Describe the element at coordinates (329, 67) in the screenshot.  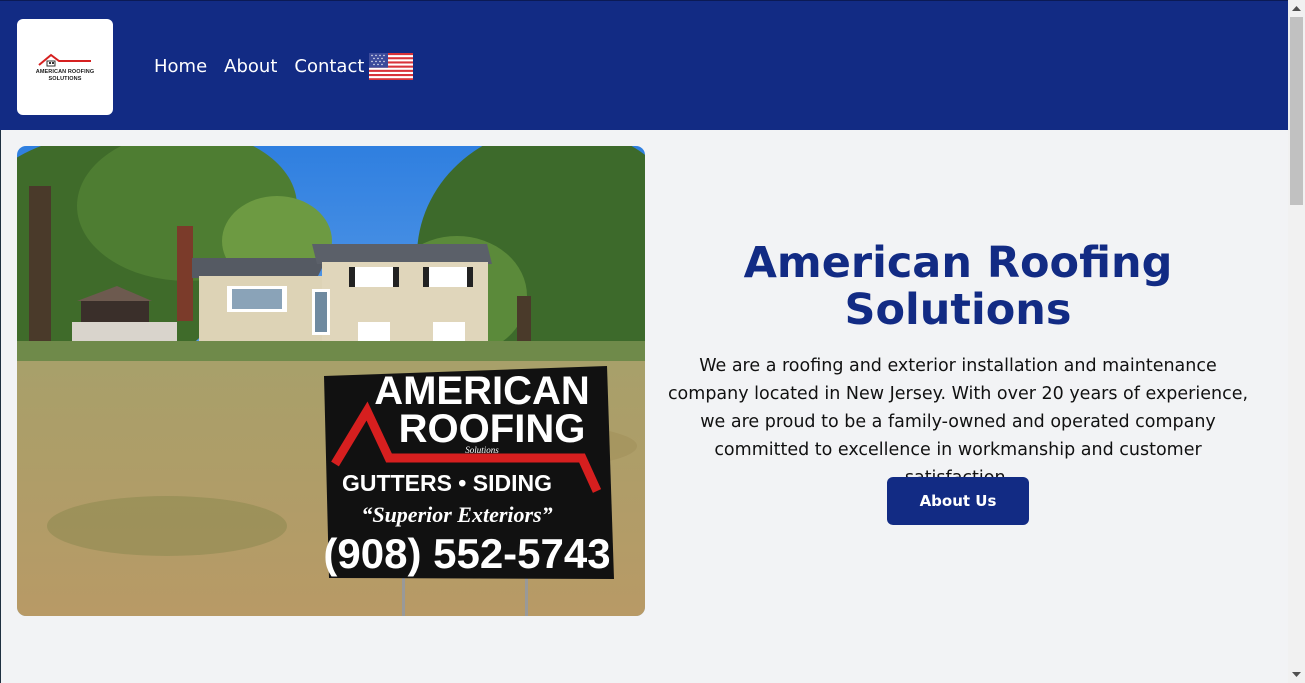
I see `nav-contact-link: Contact` at that location.